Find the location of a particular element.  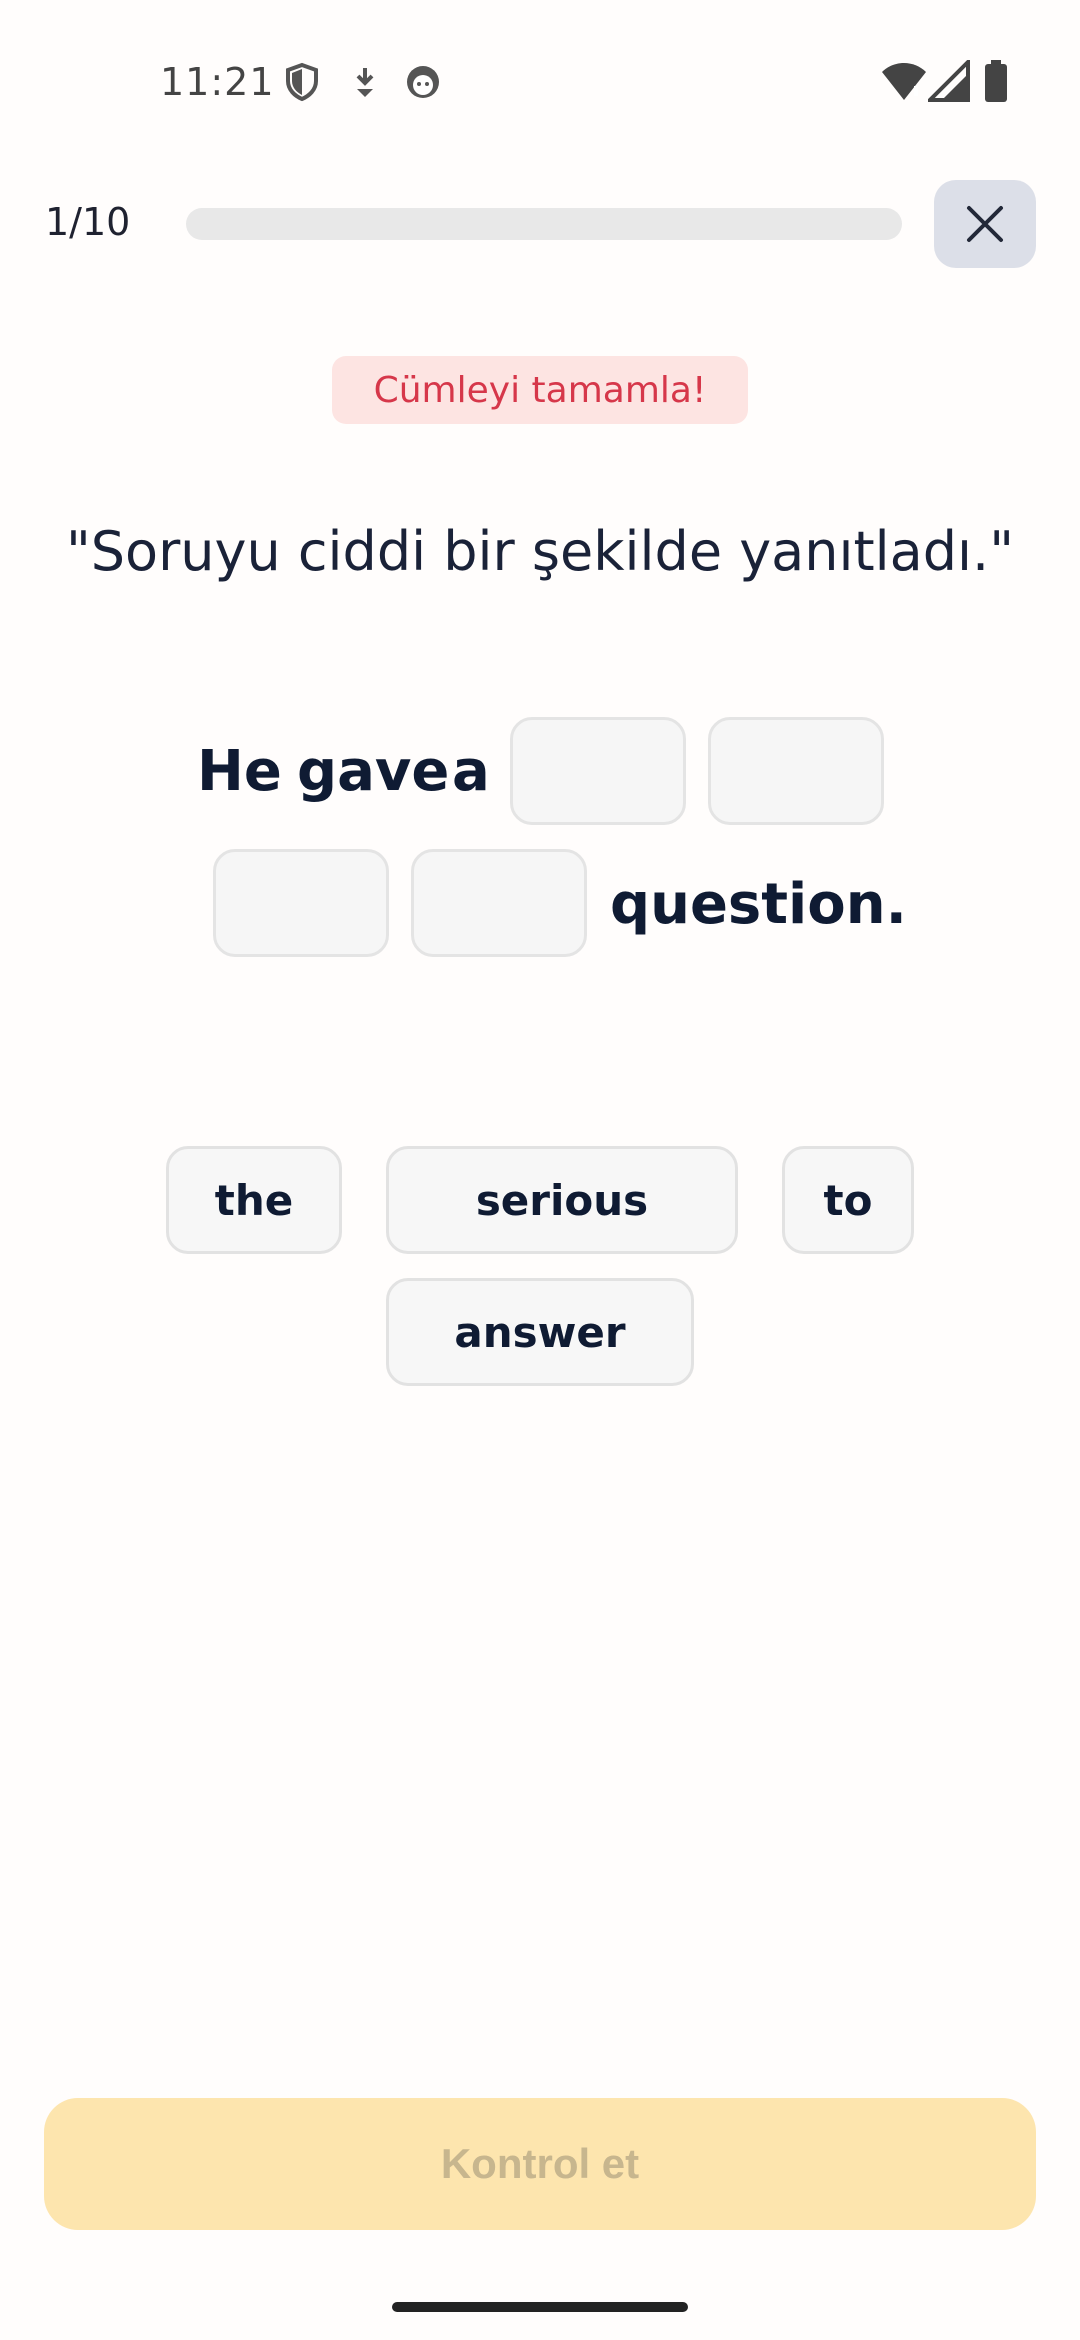

status-bar: 11:21 is located at coordinates (540, 55).